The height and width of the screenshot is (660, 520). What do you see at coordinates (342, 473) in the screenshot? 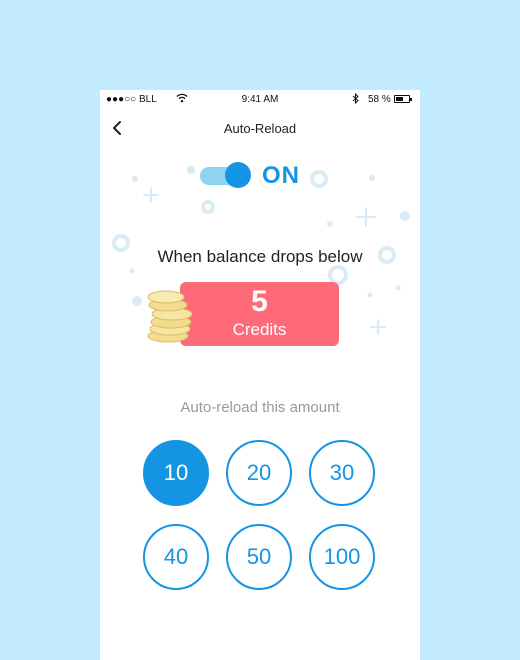
I see `amount-option-30: 30` at bounding box center [342, 473].